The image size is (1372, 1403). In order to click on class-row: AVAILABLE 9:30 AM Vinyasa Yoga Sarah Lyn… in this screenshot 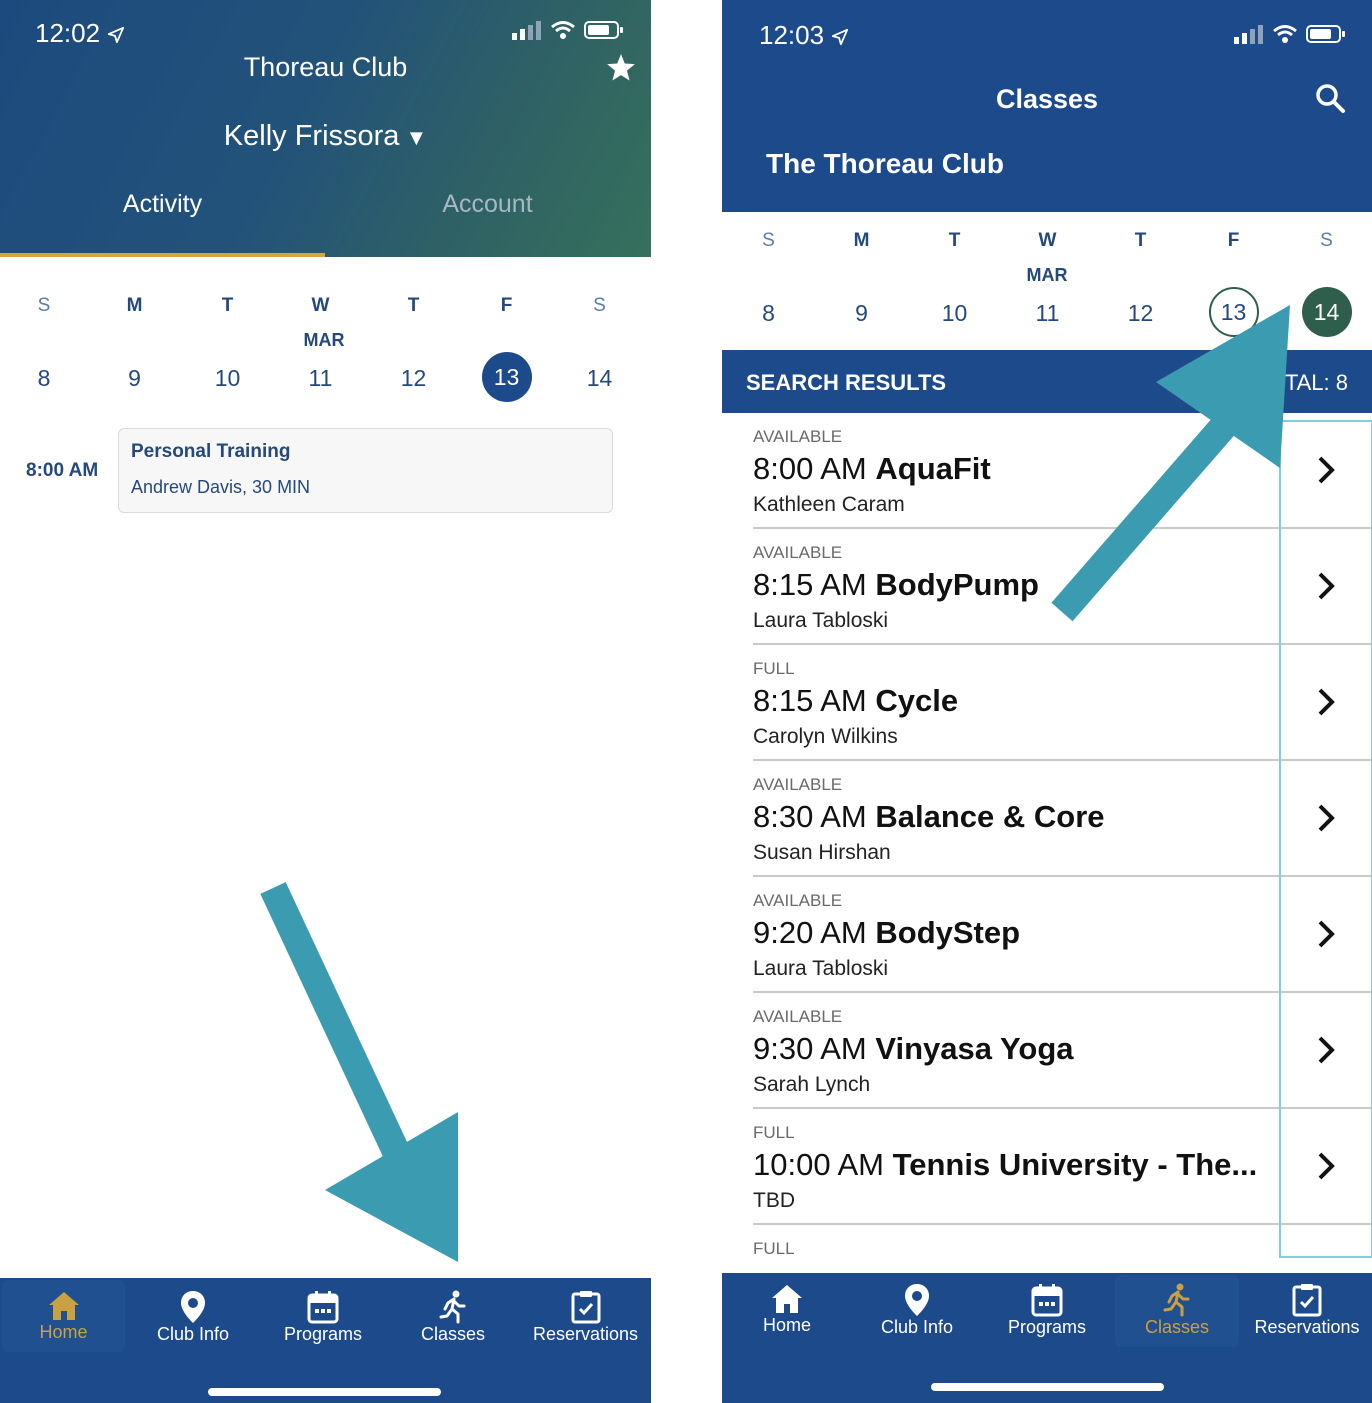, I will do `click(1062, 1051)`.